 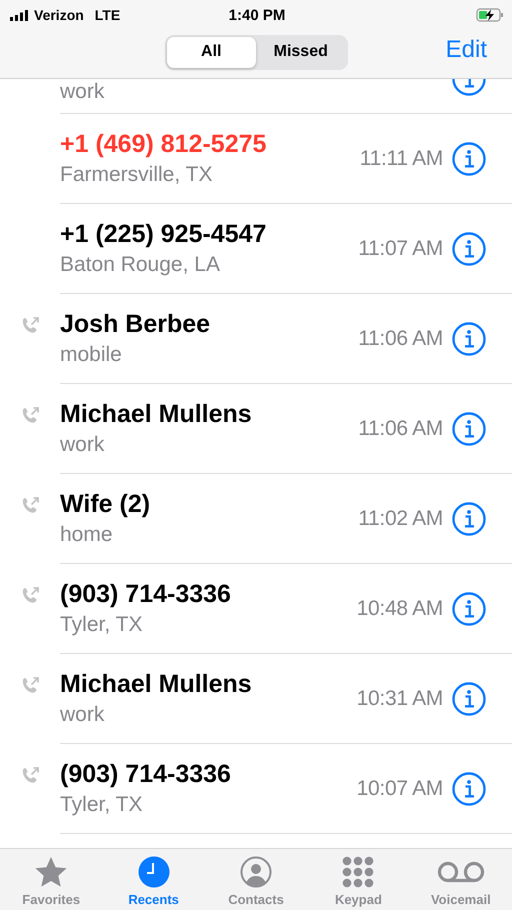 What do you see at coordinates (301, 52) in the screenshot?
I see `segment-tab: Missed` at bounding box center [301, 52].